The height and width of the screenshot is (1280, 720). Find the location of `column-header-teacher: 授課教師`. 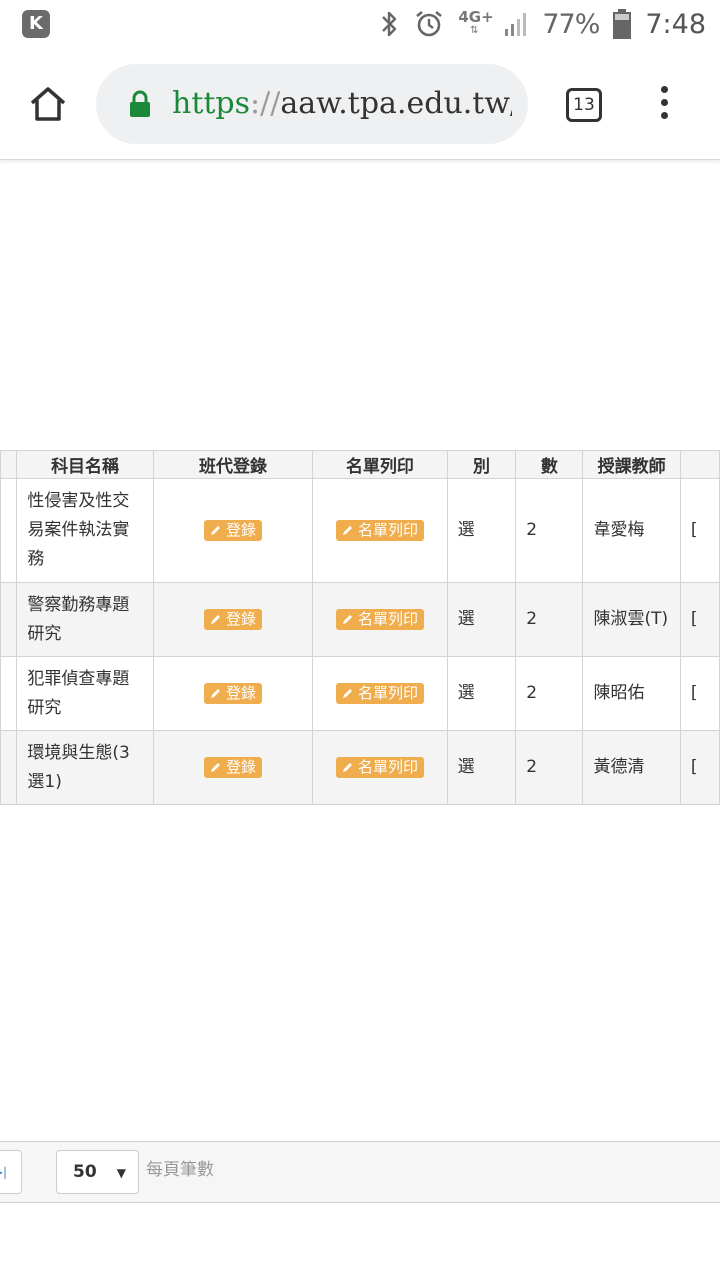

column-header-teacher: 授課教師 is located at coordinates (631, 464).